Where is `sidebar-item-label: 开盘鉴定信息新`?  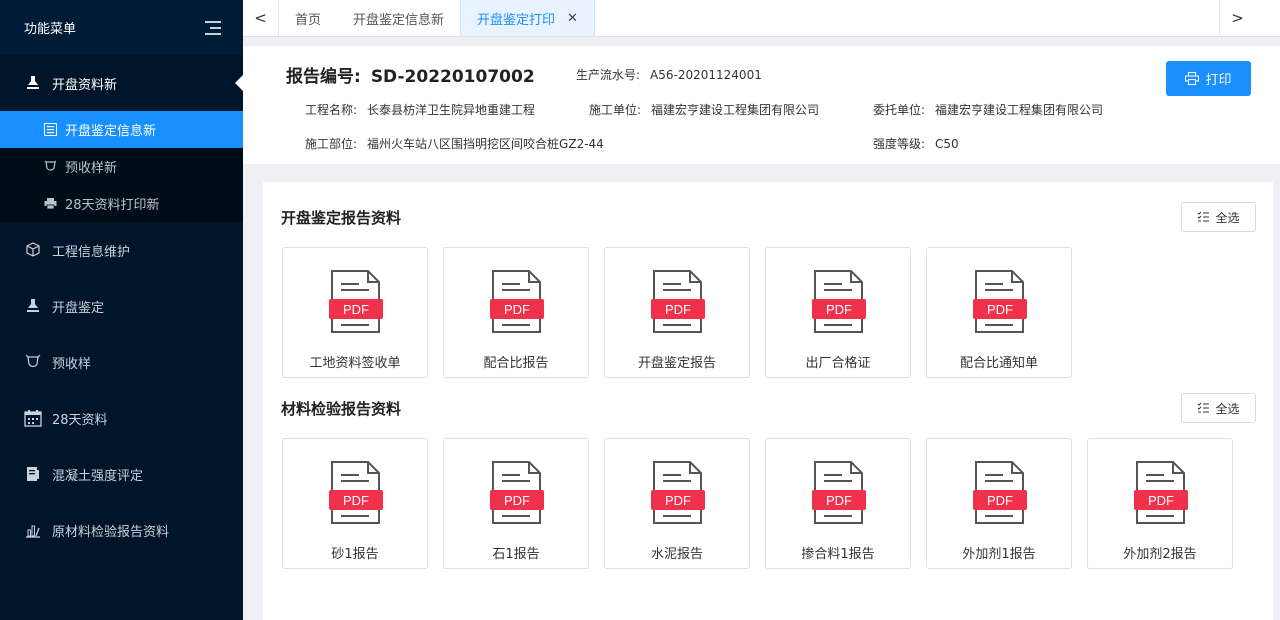
sidebar-item-label: 开盘鉴定信息新 is located at coordinates (111, 131).